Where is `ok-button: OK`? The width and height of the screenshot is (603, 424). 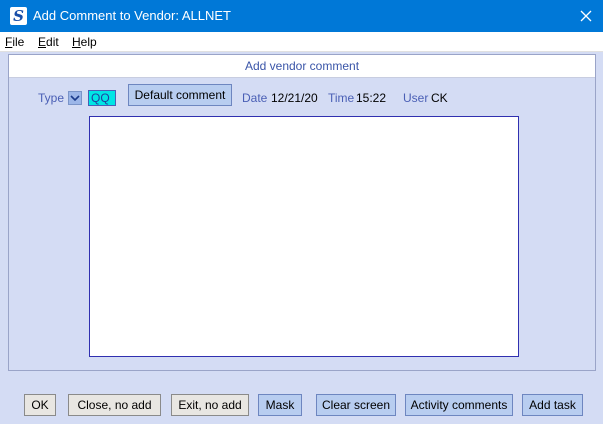
ok-button: OK is located at coordinates (40, 405).